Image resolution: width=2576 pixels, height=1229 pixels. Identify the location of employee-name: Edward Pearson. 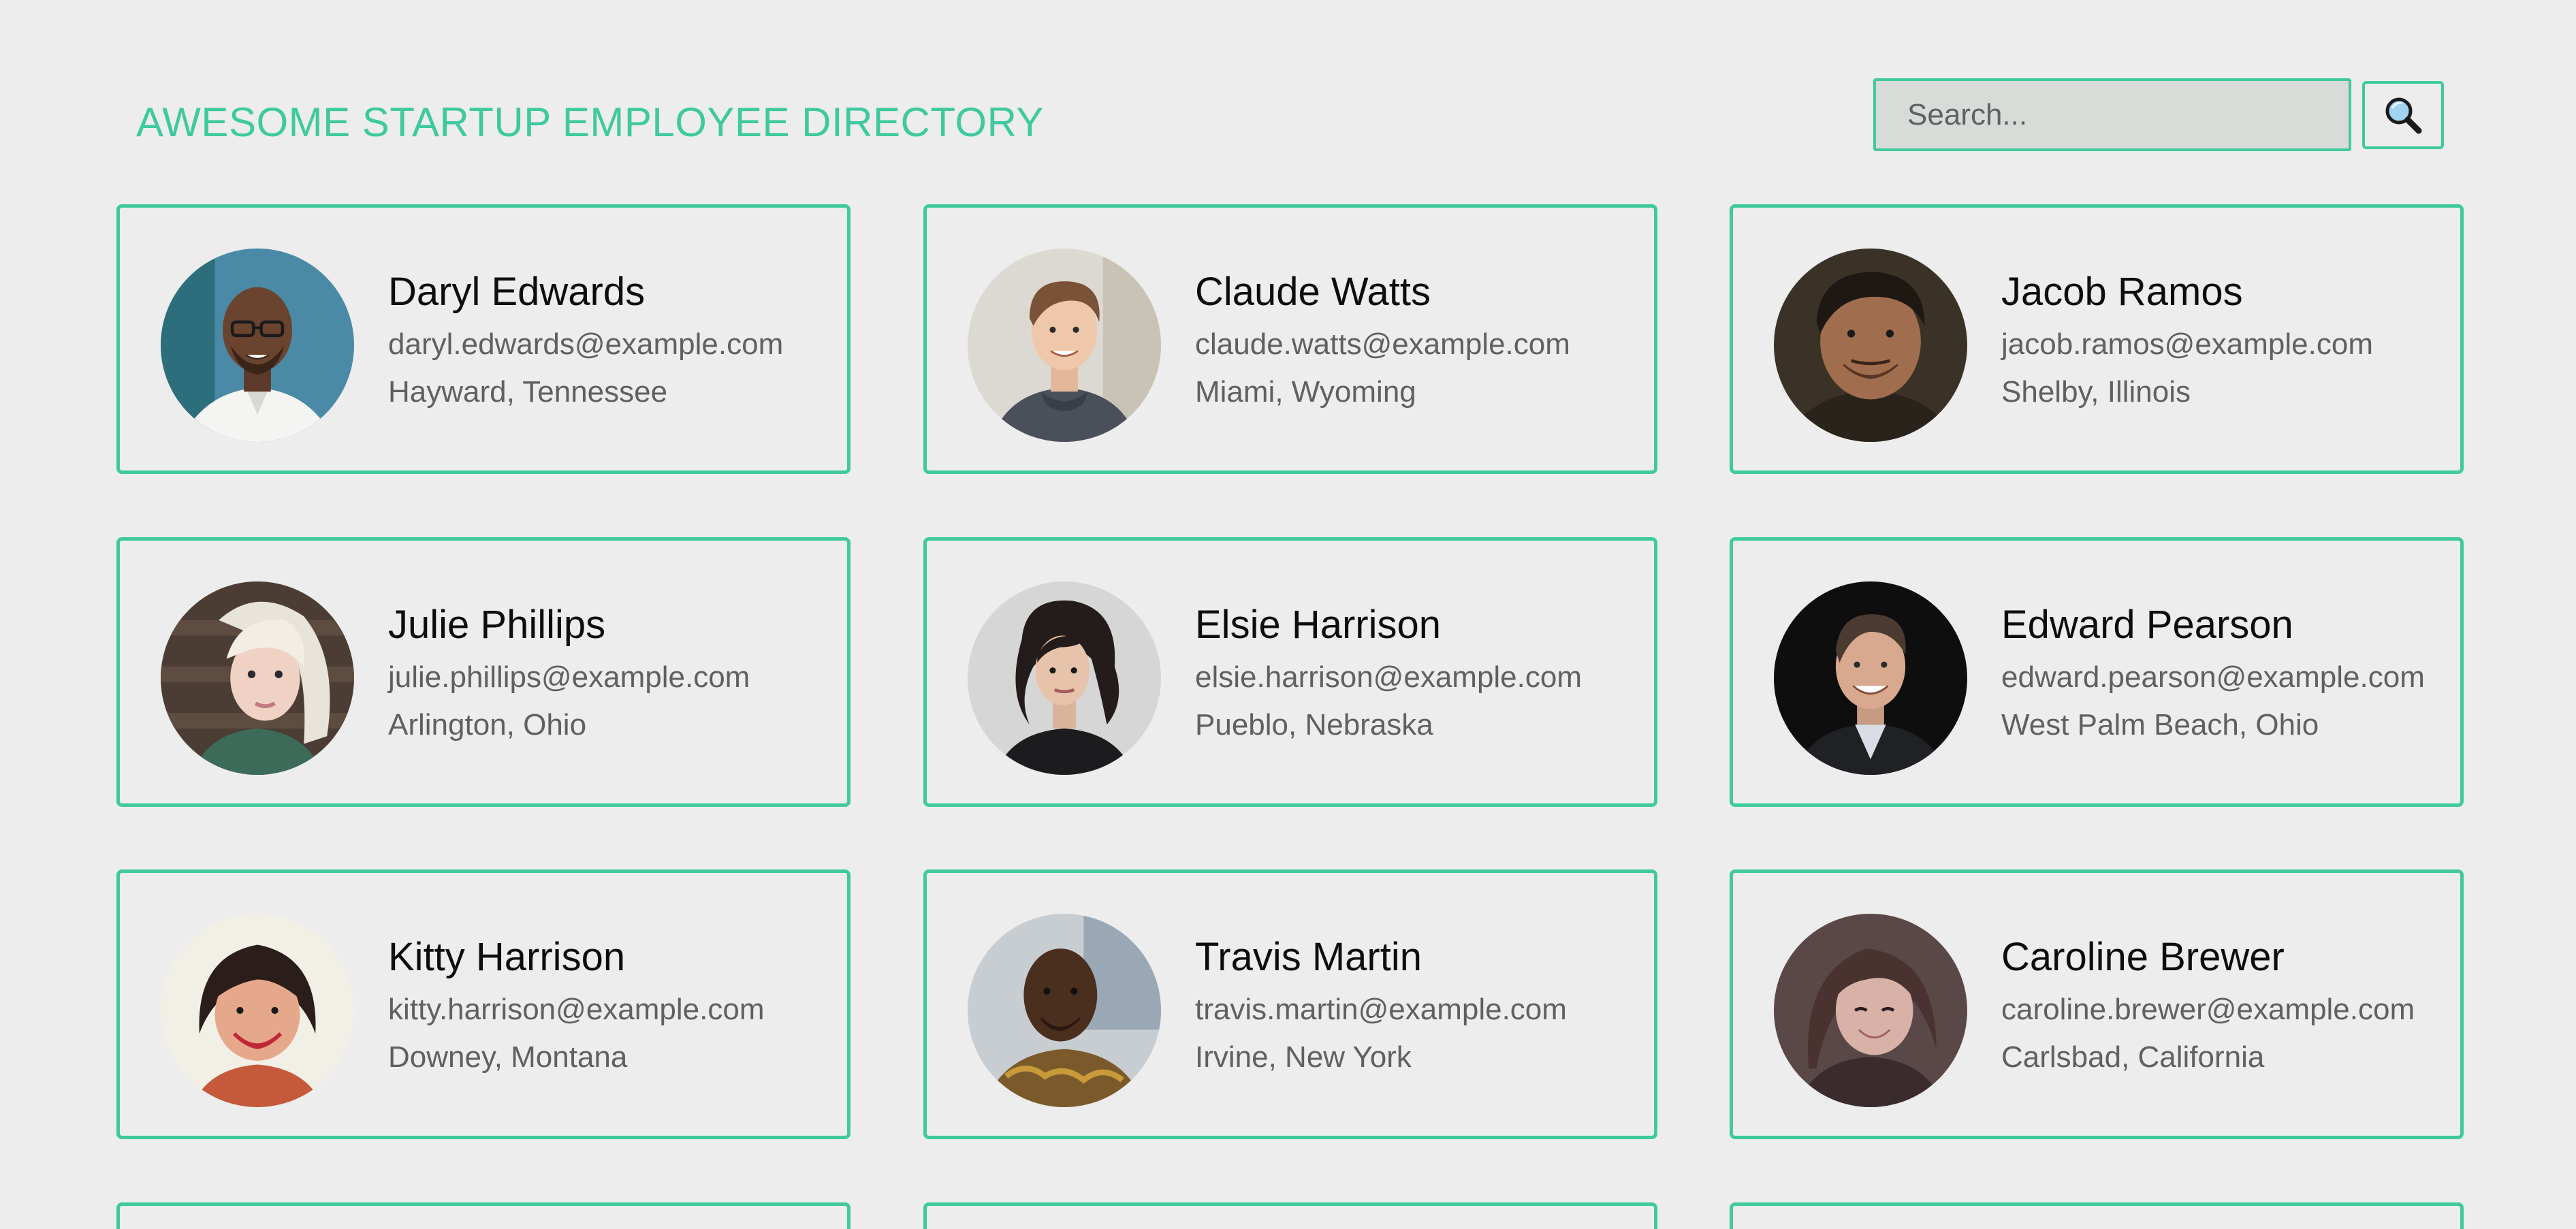
(2147, 625).